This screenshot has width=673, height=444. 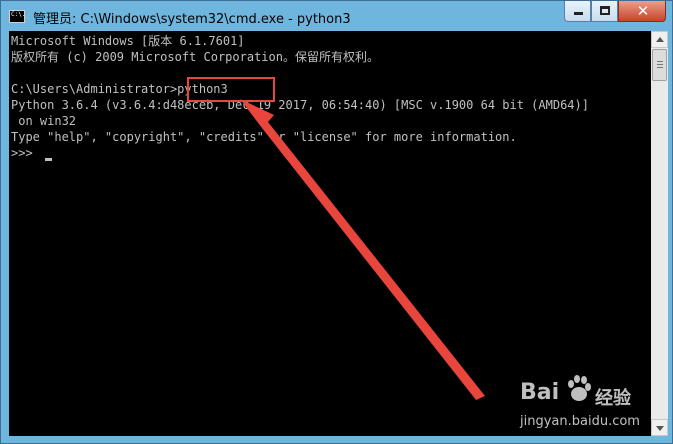 What do you see at coordinates (613, 398) in the screenshot?
I see `watermark-jingyan: 经验` at bounding box center [613, 398].